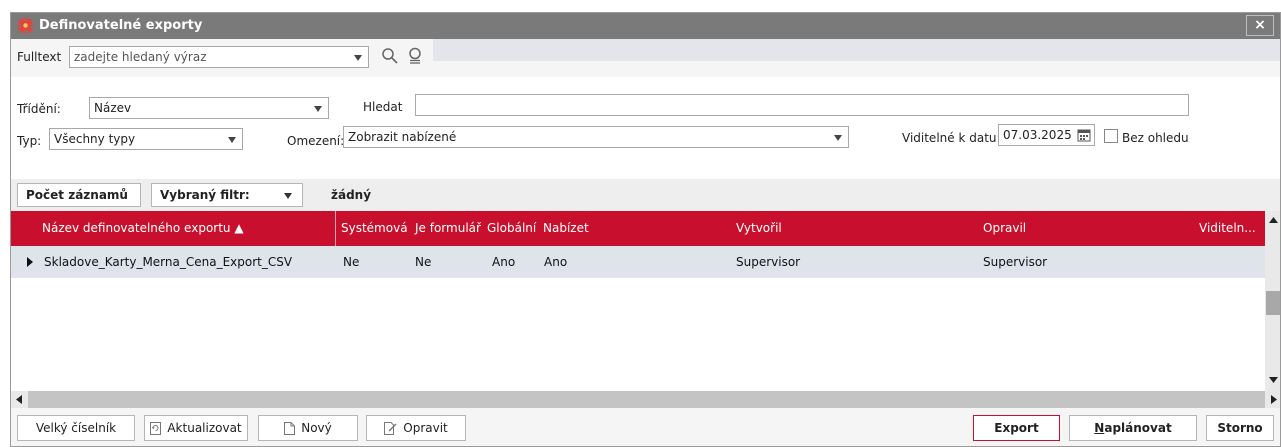 This screenshot has width=1281, height=447. I want to click on cell-edited-by: Supervisor, so click(1015, 262).